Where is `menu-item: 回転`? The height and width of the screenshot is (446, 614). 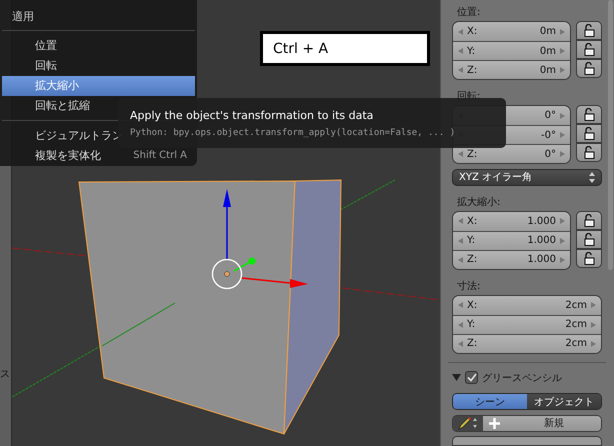
menu-item: 回転 is located at coordinates (98, 66).